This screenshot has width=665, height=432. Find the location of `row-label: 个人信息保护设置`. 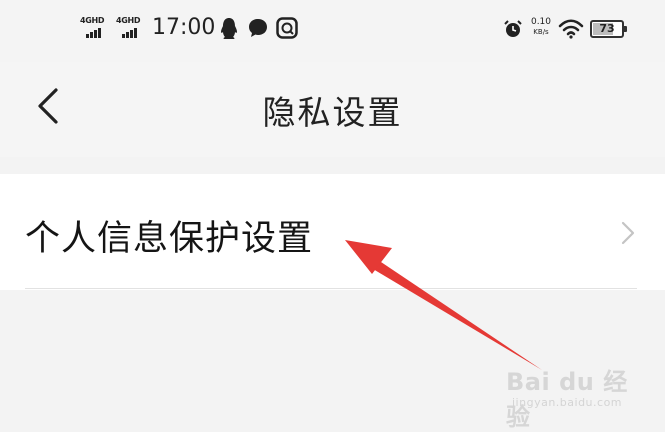

row-label: 个人信息保护设置 is located at coordinates (169, 239).